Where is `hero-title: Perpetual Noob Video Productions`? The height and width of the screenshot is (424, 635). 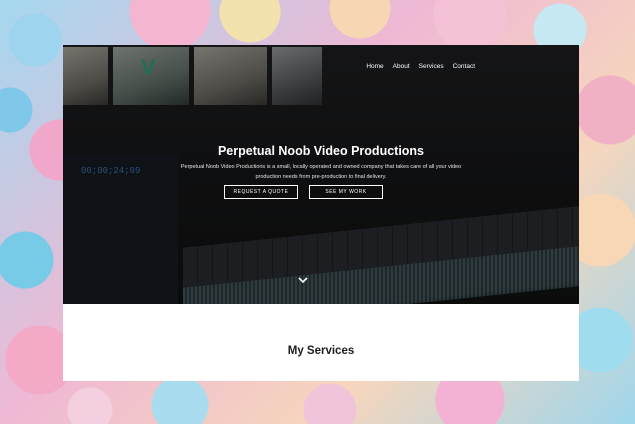
hero-title: Perpetual Noob Video Productions is located at coordinates (321, 151).